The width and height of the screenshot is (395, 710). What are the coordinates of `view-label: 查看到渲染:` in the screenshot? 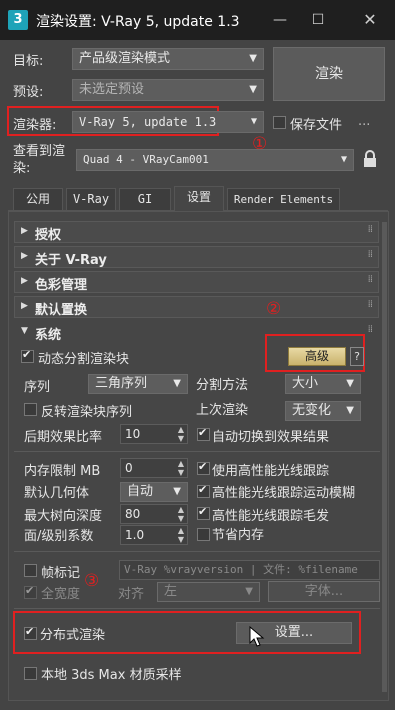 It's located at (39, 160).